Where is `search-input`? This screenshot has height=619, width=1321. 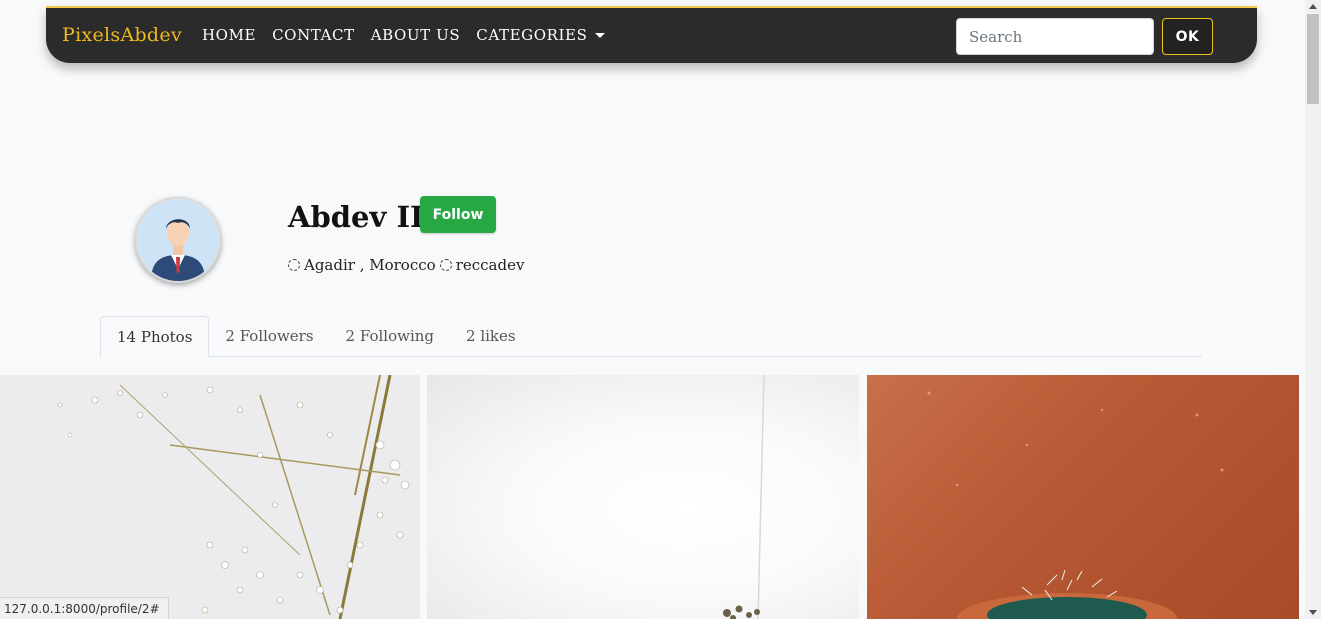 search-input is located at coordinates (1055, 36).